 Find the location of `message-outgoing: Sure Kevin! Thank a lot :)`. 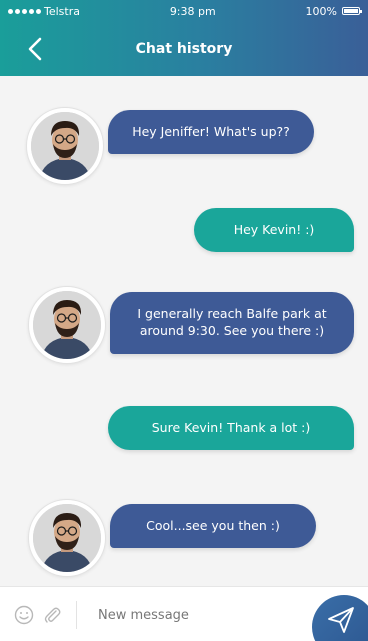

message-outgoing: Sure Kevin! Thank a lot :) is located at coordinates (231, 428).